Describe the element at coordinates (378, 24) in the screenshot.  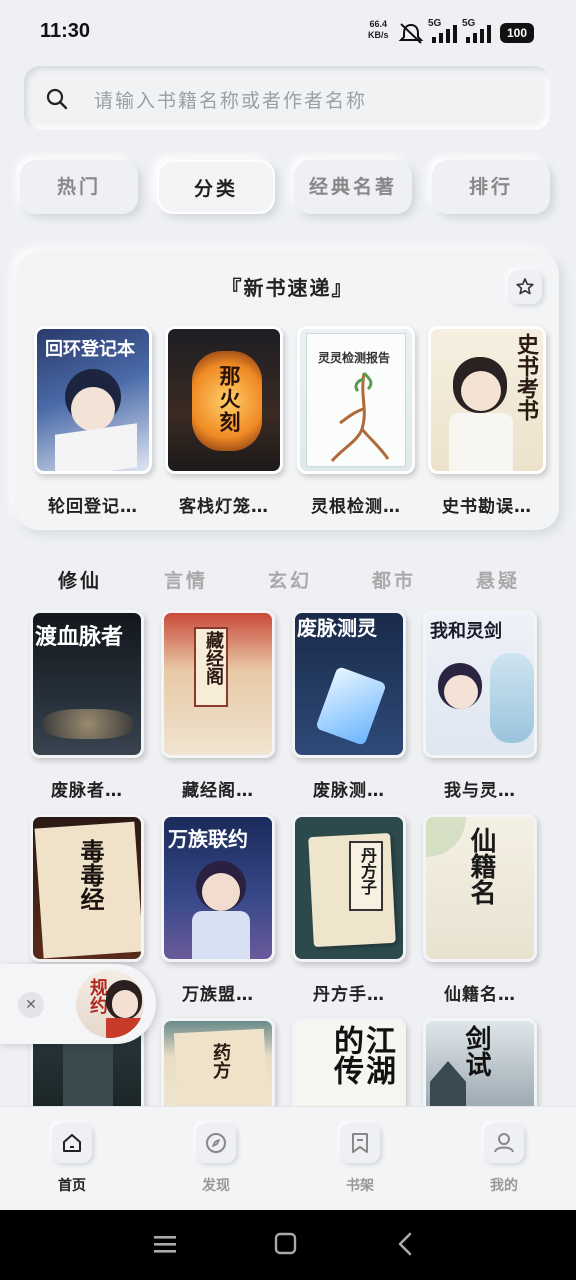
I see `net-speed-value: 66.4` at that location.